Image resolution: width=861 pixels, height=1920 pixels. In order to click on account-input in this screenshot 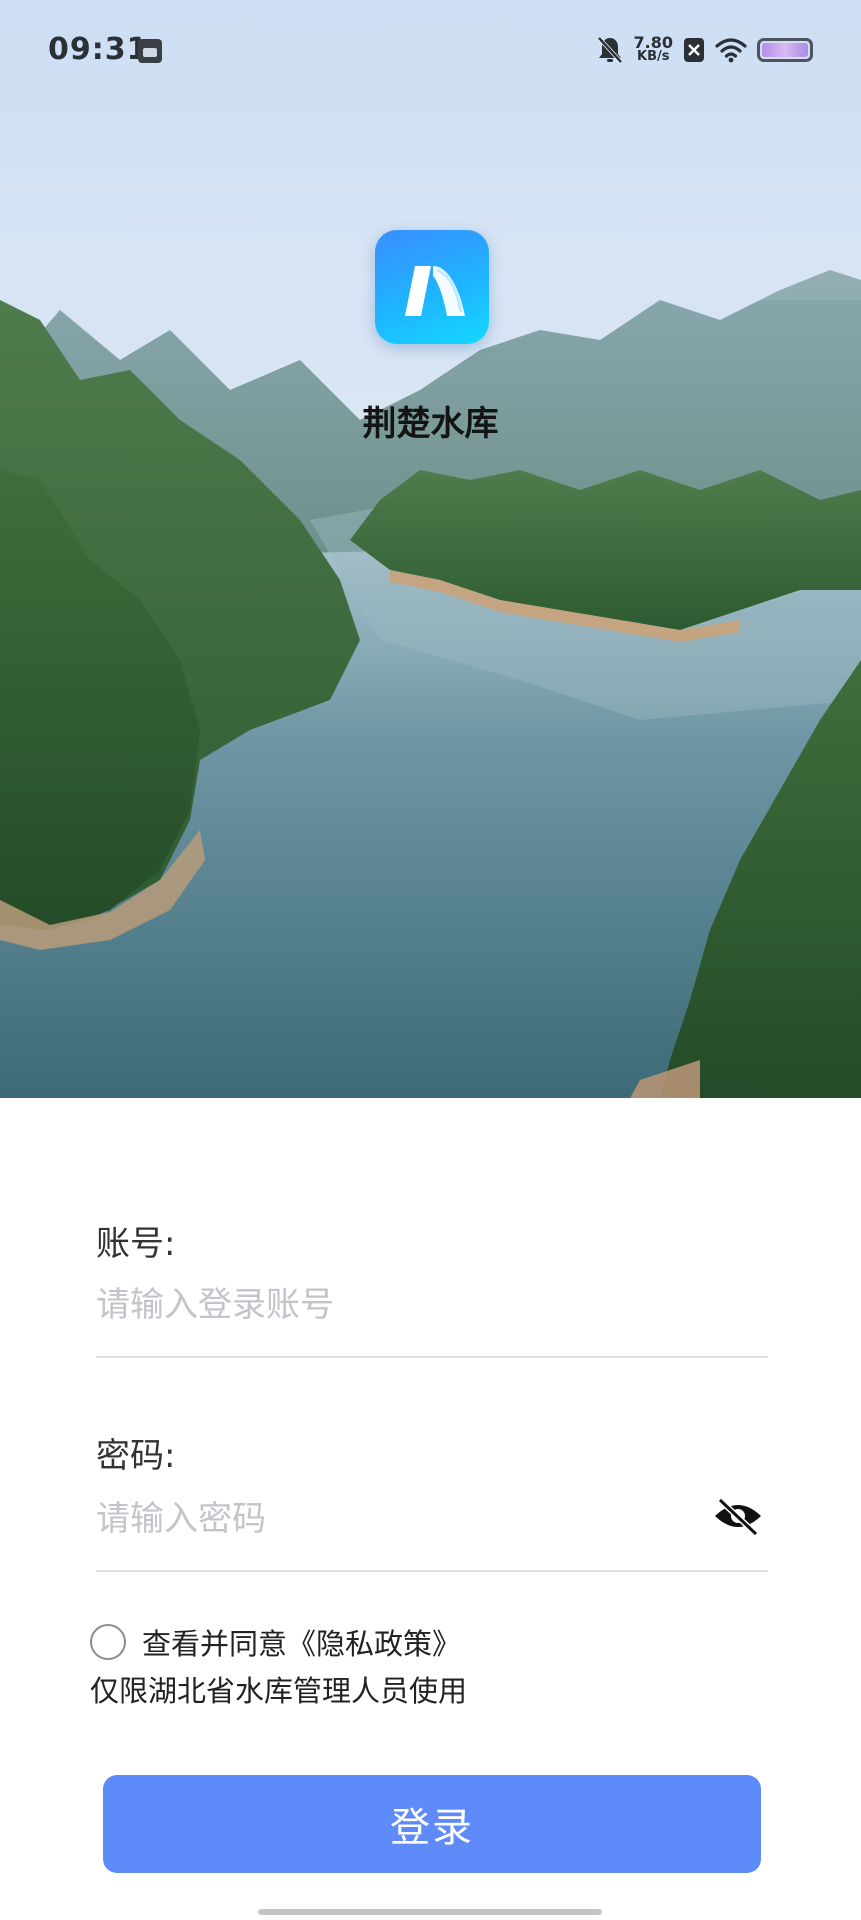, I will do `click(431, 1305)`.